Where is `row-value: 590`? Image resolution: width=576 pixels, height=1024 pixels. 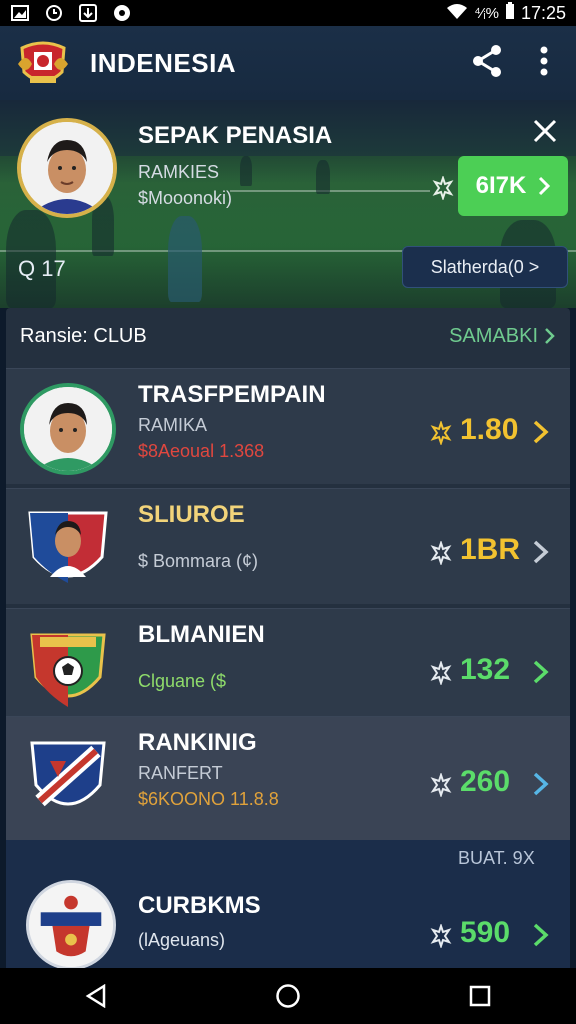
row-value: 590 is located at coordinates (485, 932).